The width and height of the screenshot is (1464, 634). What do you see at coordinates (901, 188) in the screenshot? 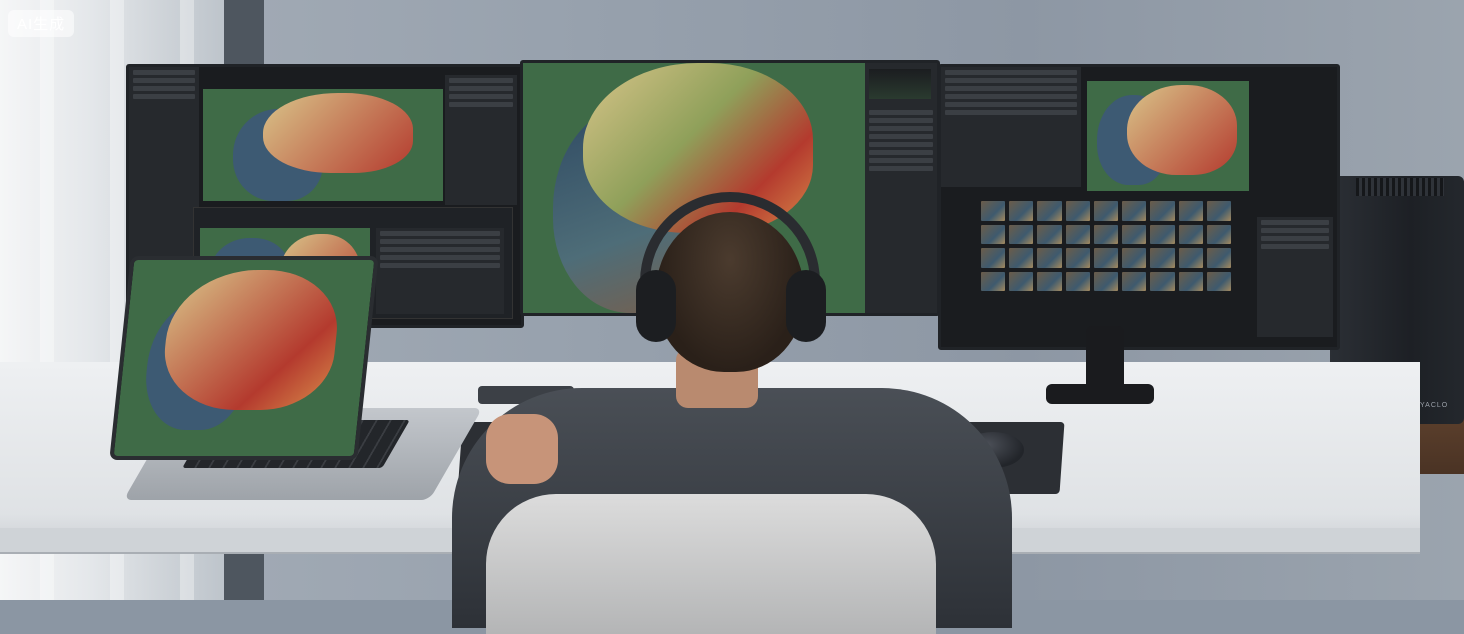
I see `adjustments-panel` at bounding box center [901, 188].